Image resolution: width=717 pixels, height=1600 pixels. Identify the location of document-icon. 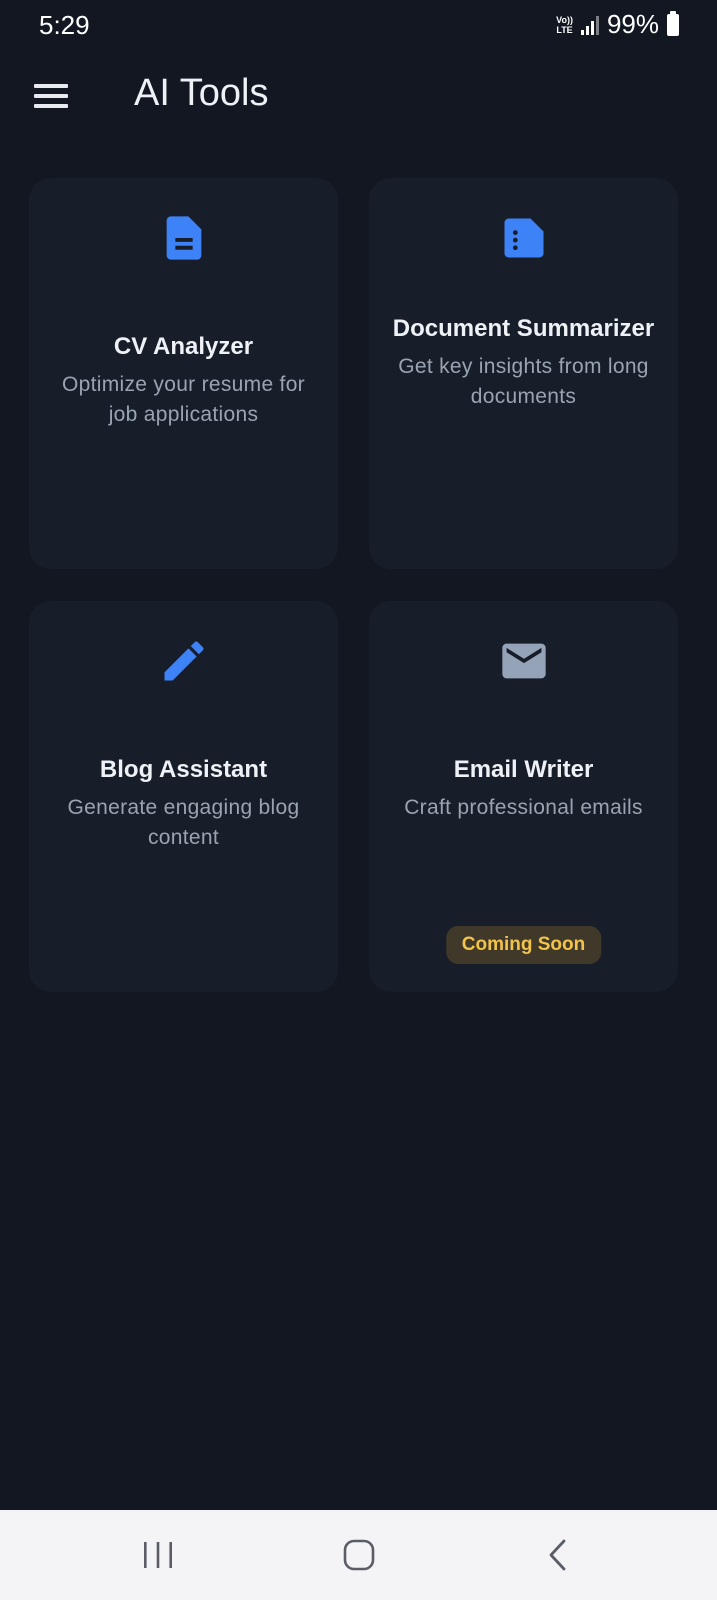
(184, 238).